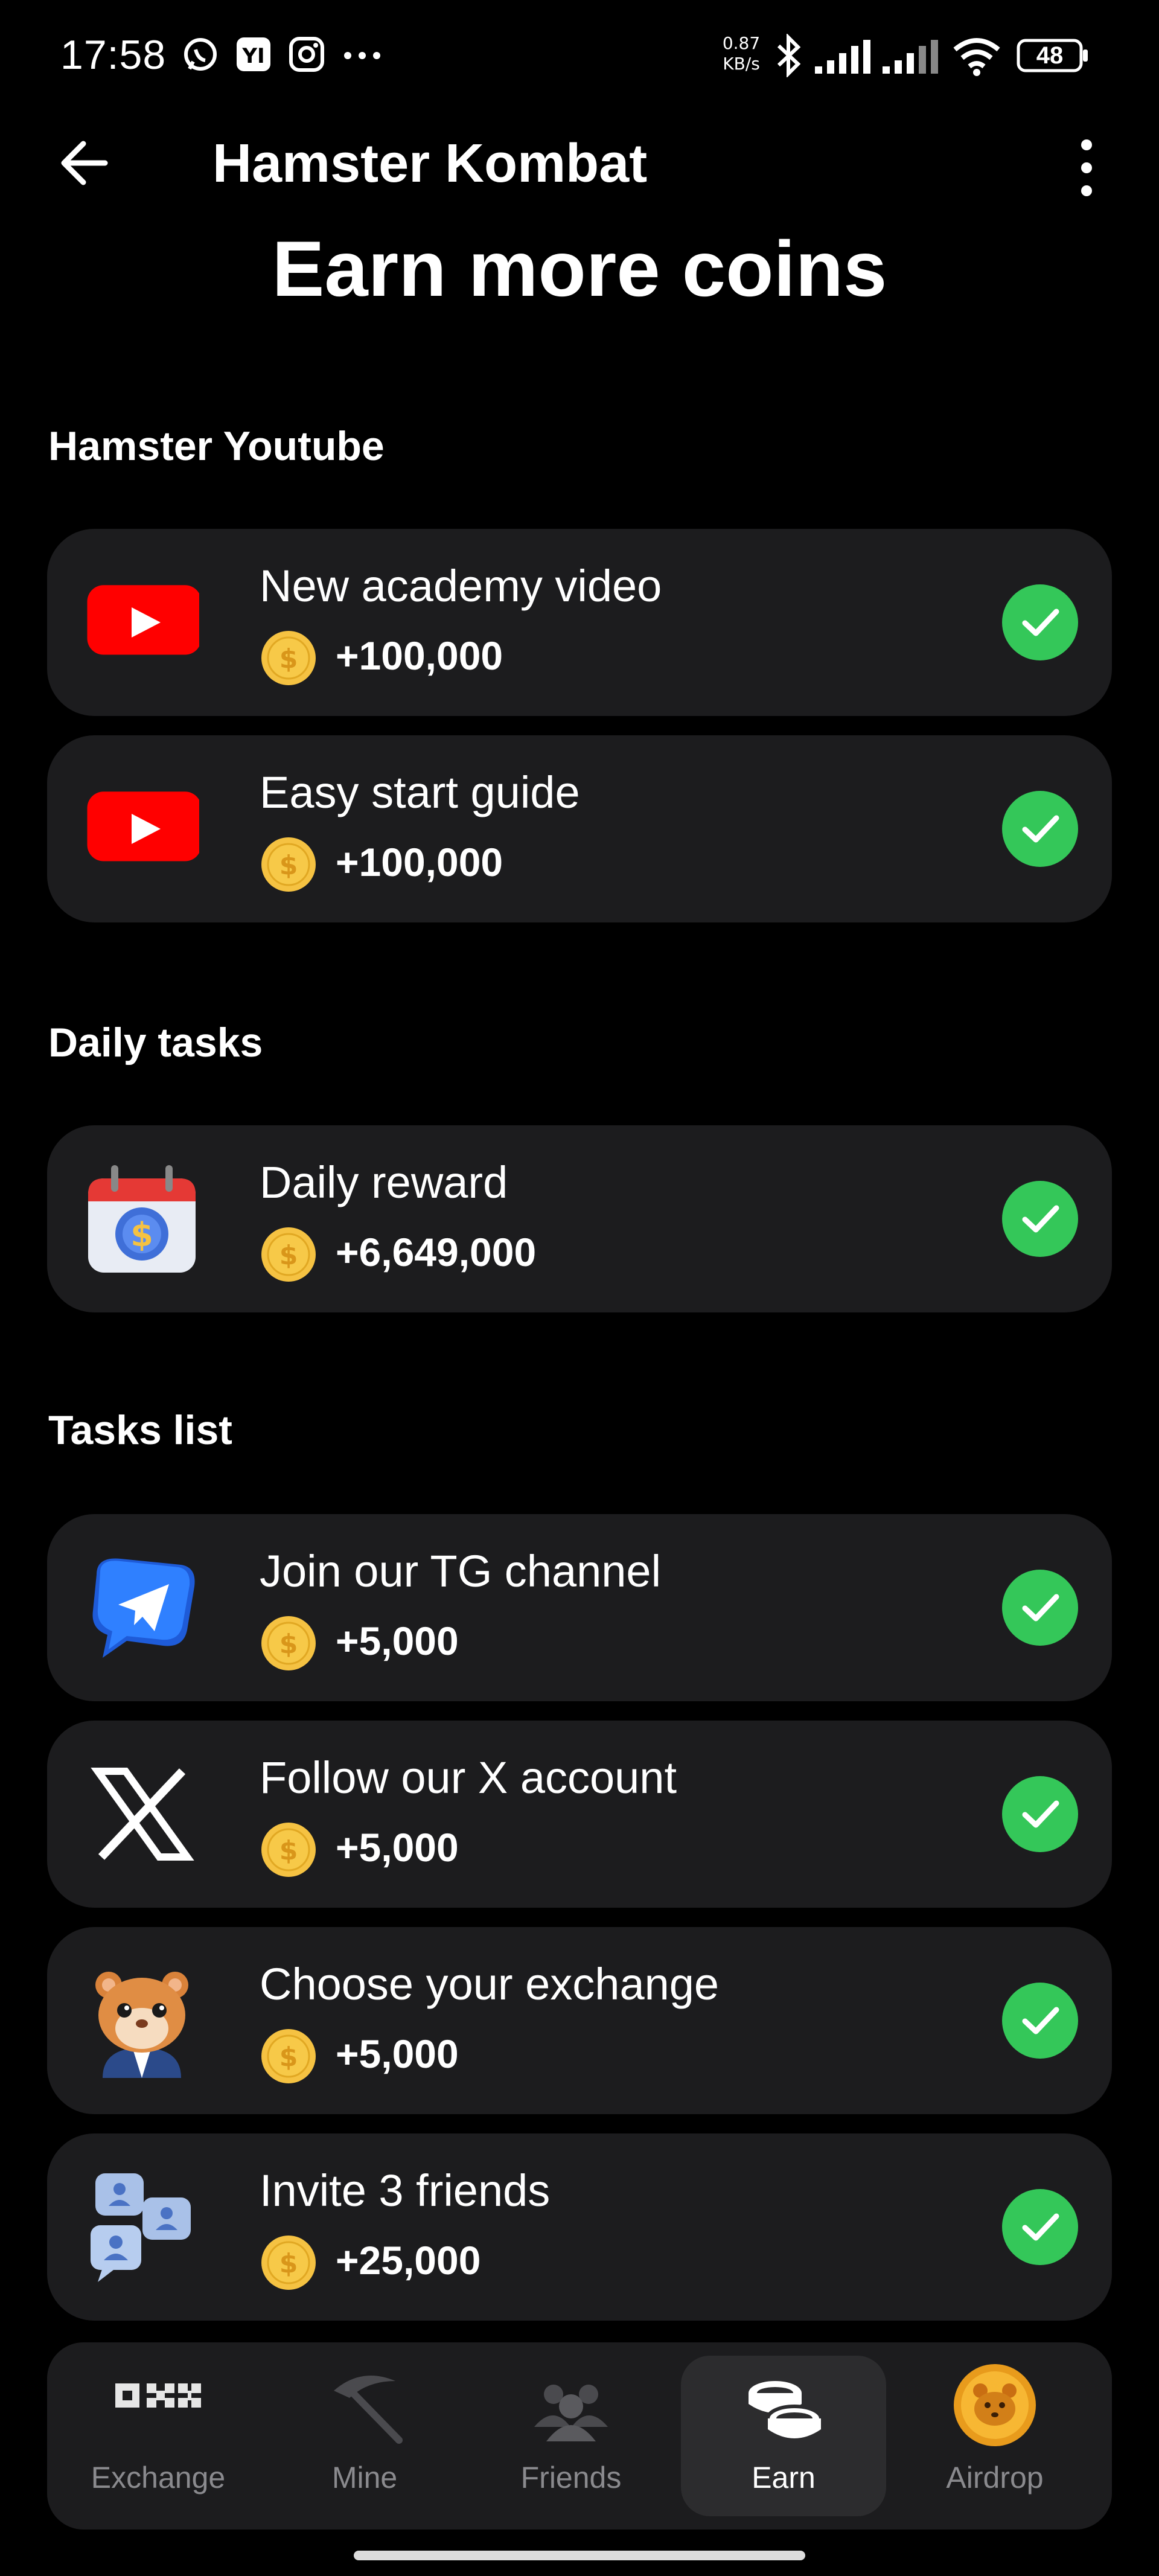 This screenshot has height=2576, width=1159. What do you see at coordinates (579, 2021) in the screenshot?
I see `task-card-choose-exchange: Choose your exchange $ +5,000` at bounding box center [579, 2021].